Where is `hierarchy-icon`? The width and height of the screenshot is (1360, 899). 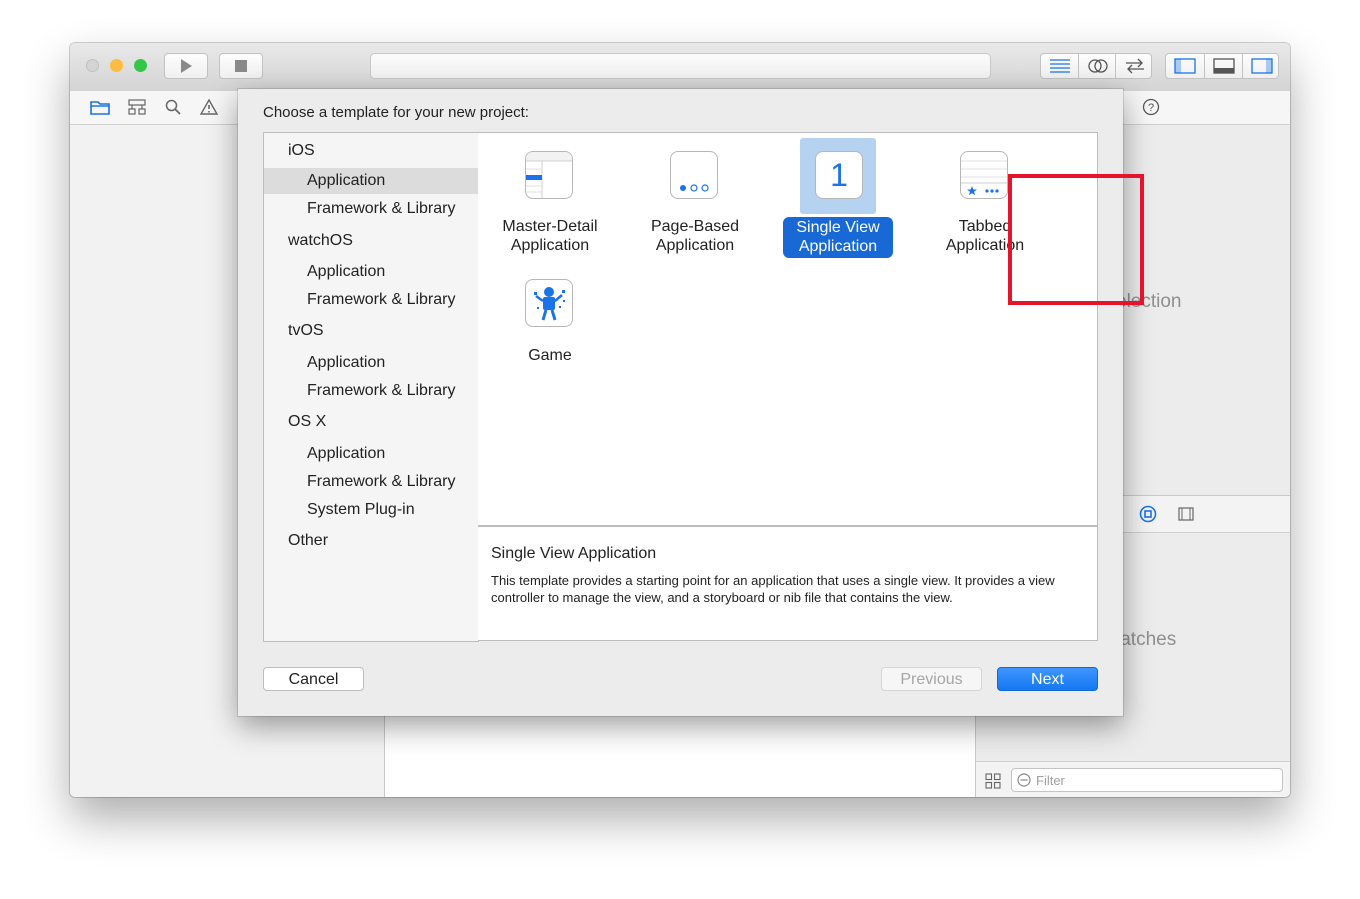 hierarchy-icon is located at coordinates (137, 107).